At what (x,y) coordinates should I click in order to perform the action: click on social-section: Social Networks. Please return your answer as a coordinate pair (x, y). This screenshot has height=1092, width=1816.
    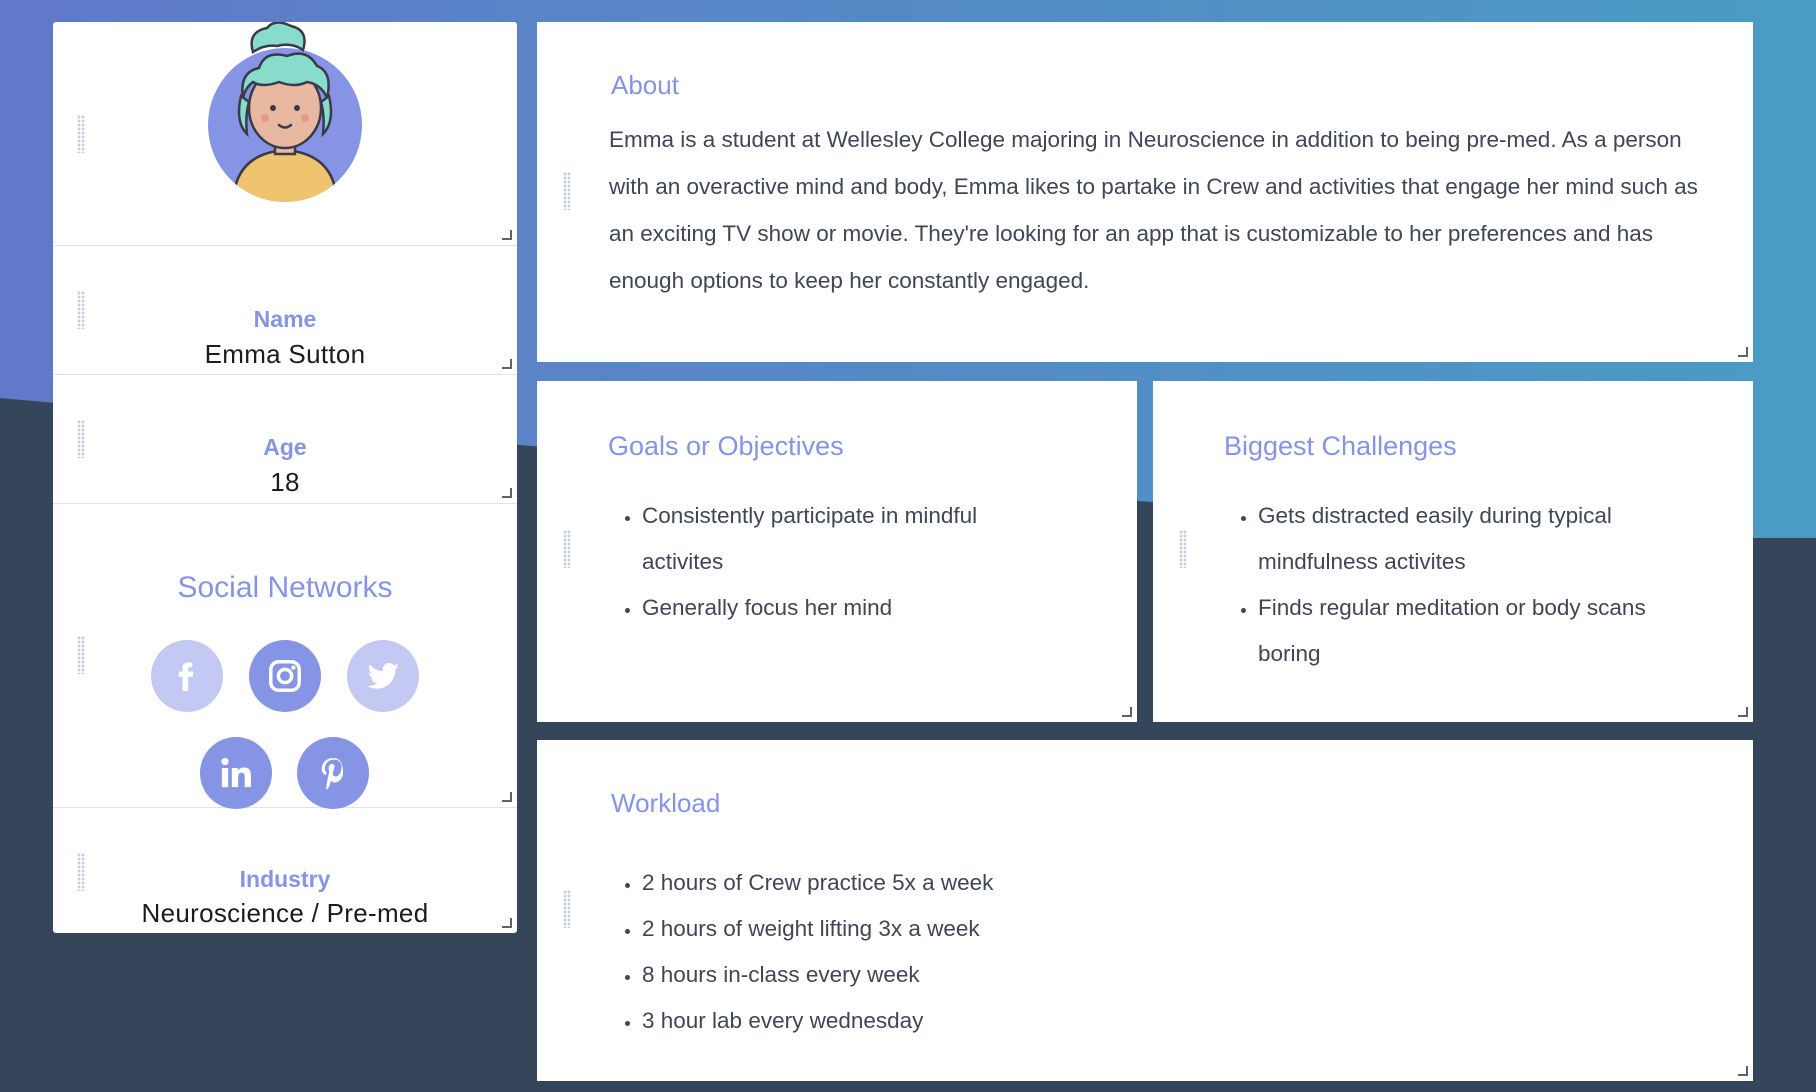
    Looking at the image, I should click on (285, 656).